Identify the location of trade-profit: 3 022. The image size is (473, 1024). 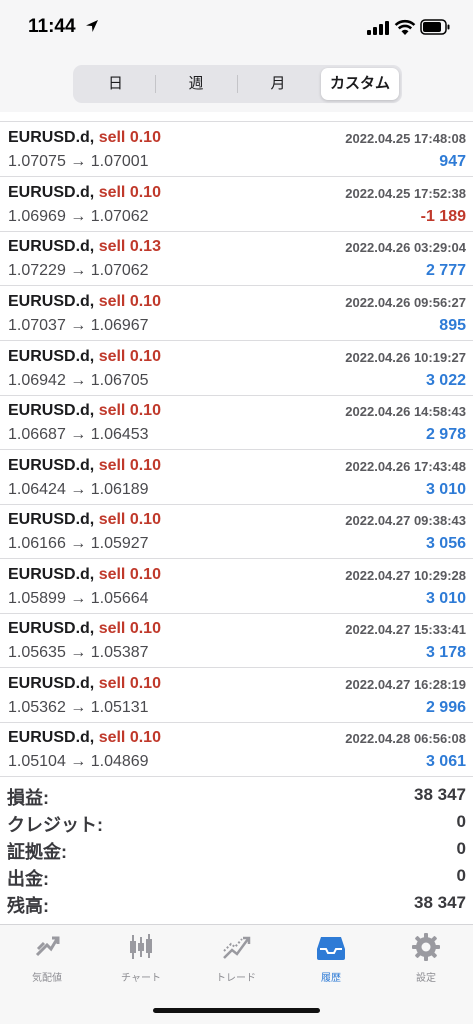
(445, 380).